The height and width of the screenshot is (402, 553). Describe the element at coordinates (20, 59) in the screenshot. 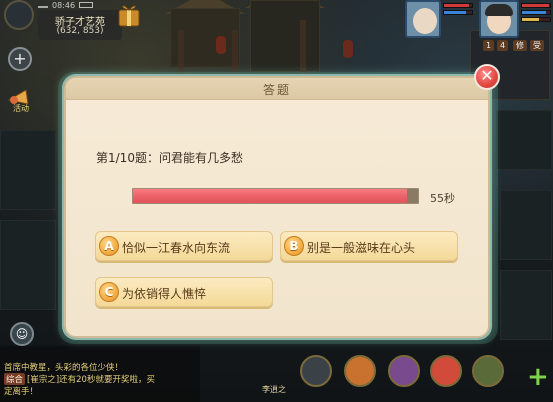

I see `expand-menu-button: +` at that location.